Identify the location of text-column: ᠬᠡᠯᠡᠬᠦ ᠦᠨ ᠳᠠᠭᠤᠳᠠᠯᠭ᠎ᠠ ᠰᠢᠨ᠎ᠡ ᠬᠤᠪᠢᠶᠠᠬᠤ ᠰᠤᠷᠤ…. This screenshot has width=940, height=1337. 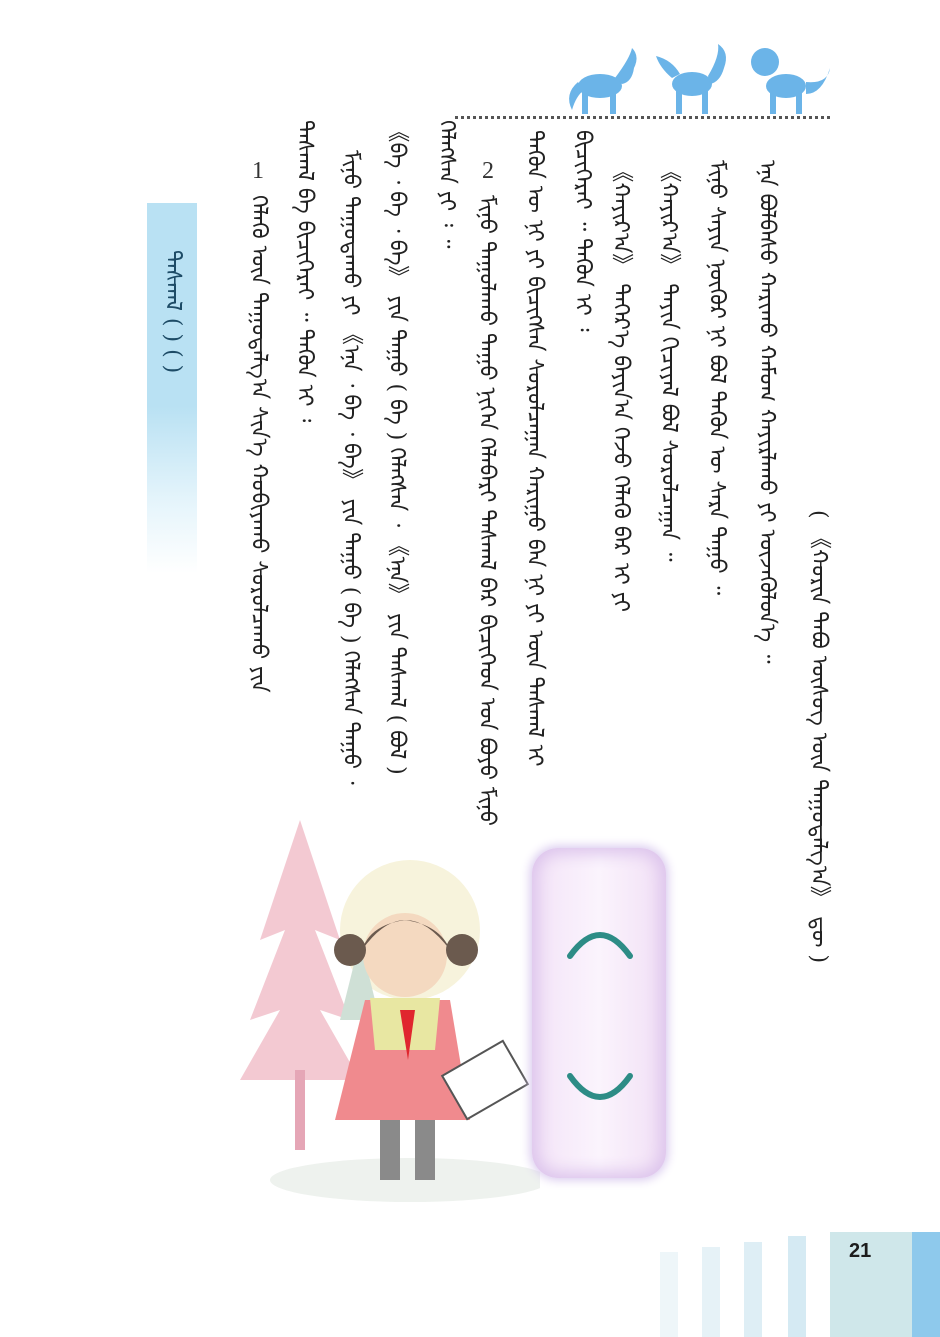
(258, 444).